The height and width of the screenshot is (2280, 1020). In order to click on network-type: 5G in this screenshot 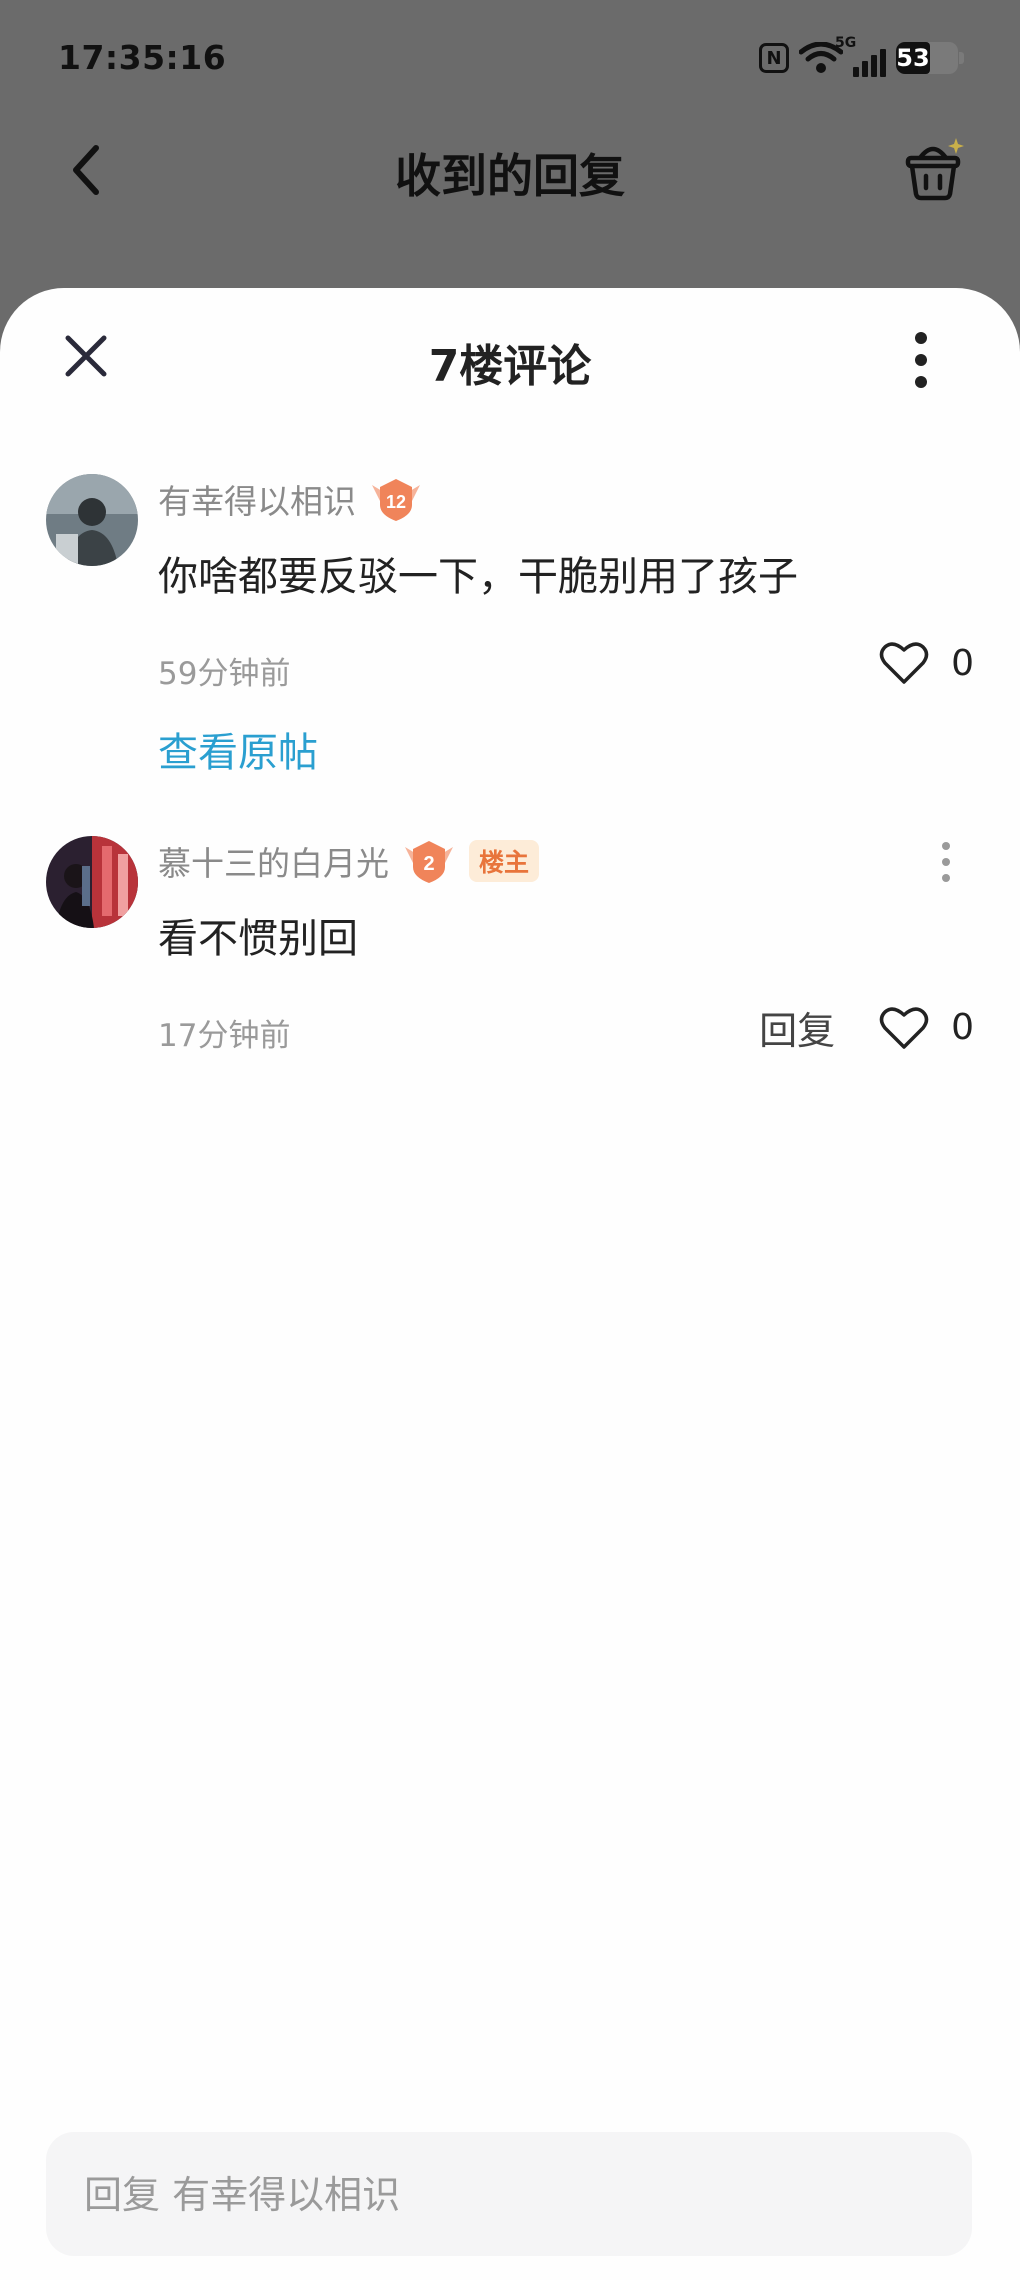, I will do `click(846, 43)`.